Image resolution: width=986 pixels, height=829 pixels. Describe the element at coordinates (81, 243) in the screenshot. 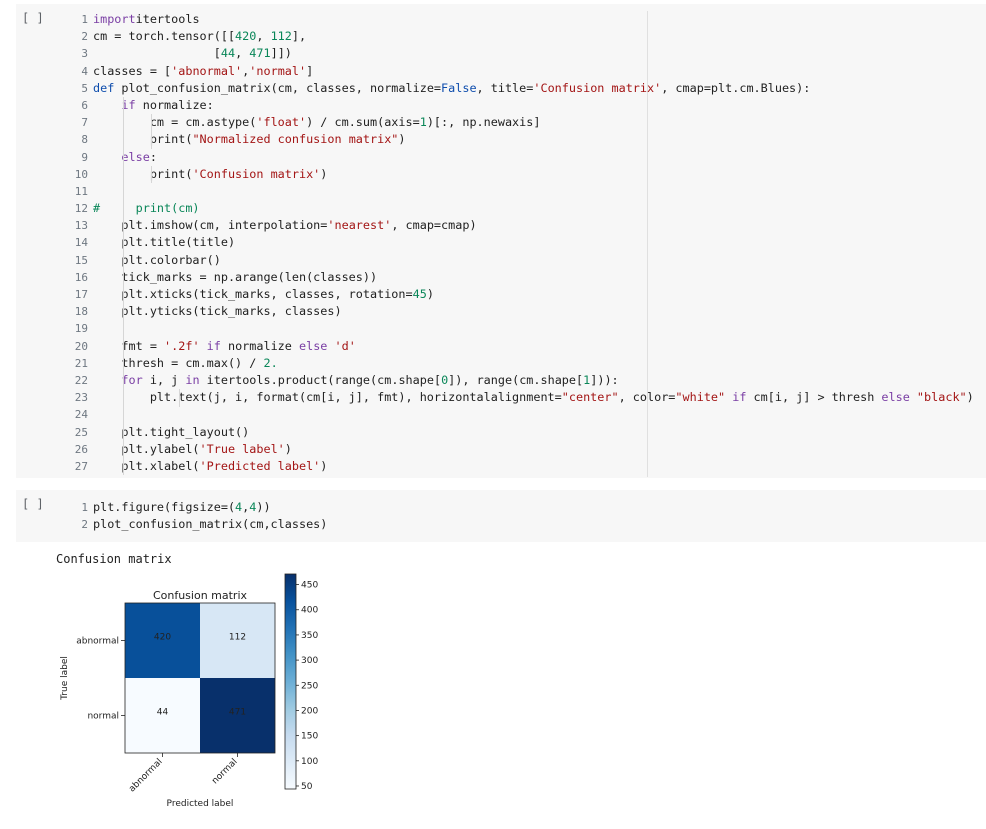

I see `line-number: 14` at that location.